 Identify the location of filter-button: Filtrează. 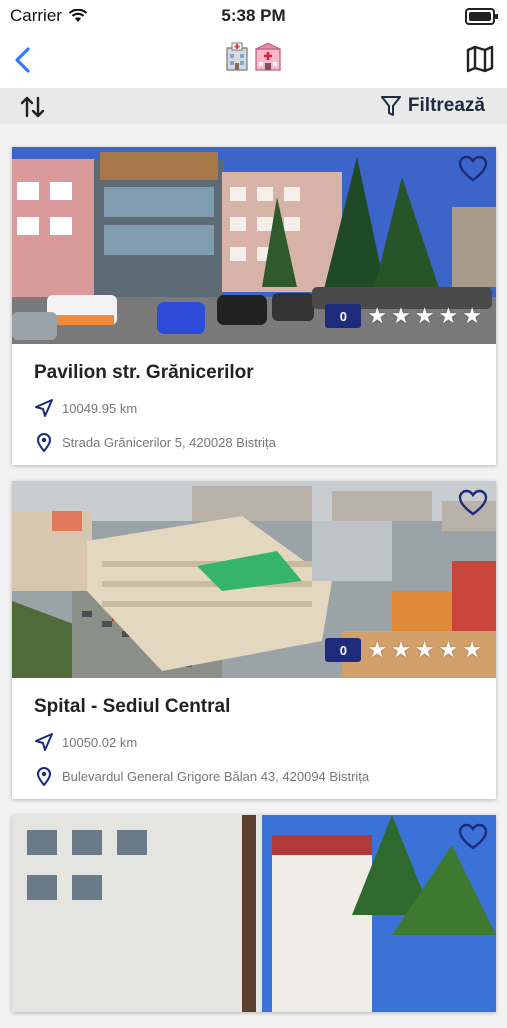
(432, 106).